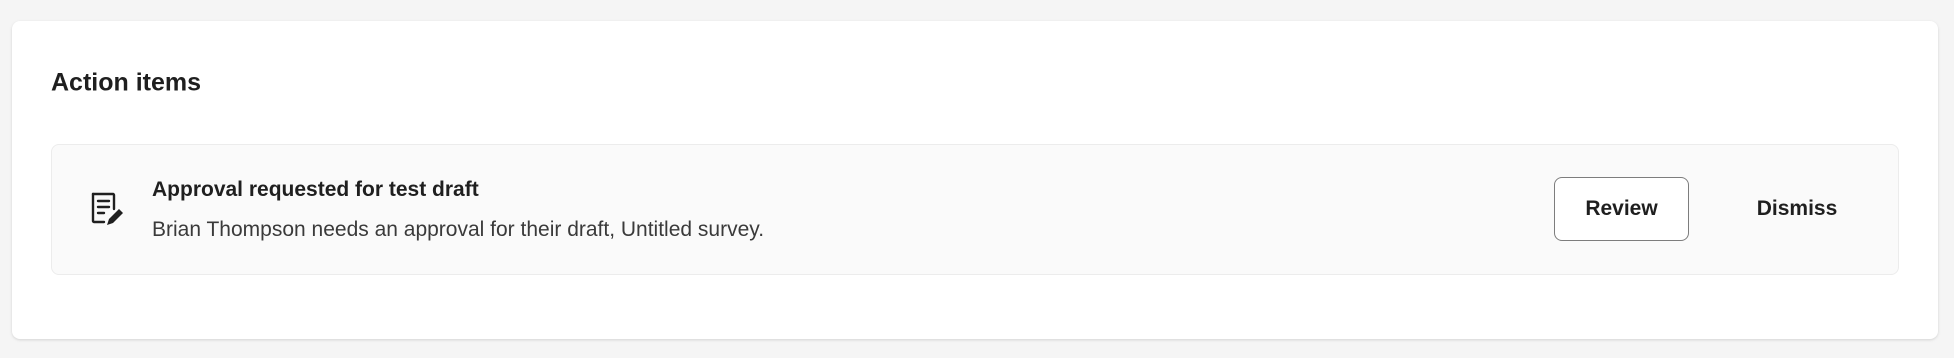 This screenshot has height=358, width=1954. Describe the element at coordinates (1797, 209) in the screenshot. I see `dismiss-button: Dismiss` at that location.